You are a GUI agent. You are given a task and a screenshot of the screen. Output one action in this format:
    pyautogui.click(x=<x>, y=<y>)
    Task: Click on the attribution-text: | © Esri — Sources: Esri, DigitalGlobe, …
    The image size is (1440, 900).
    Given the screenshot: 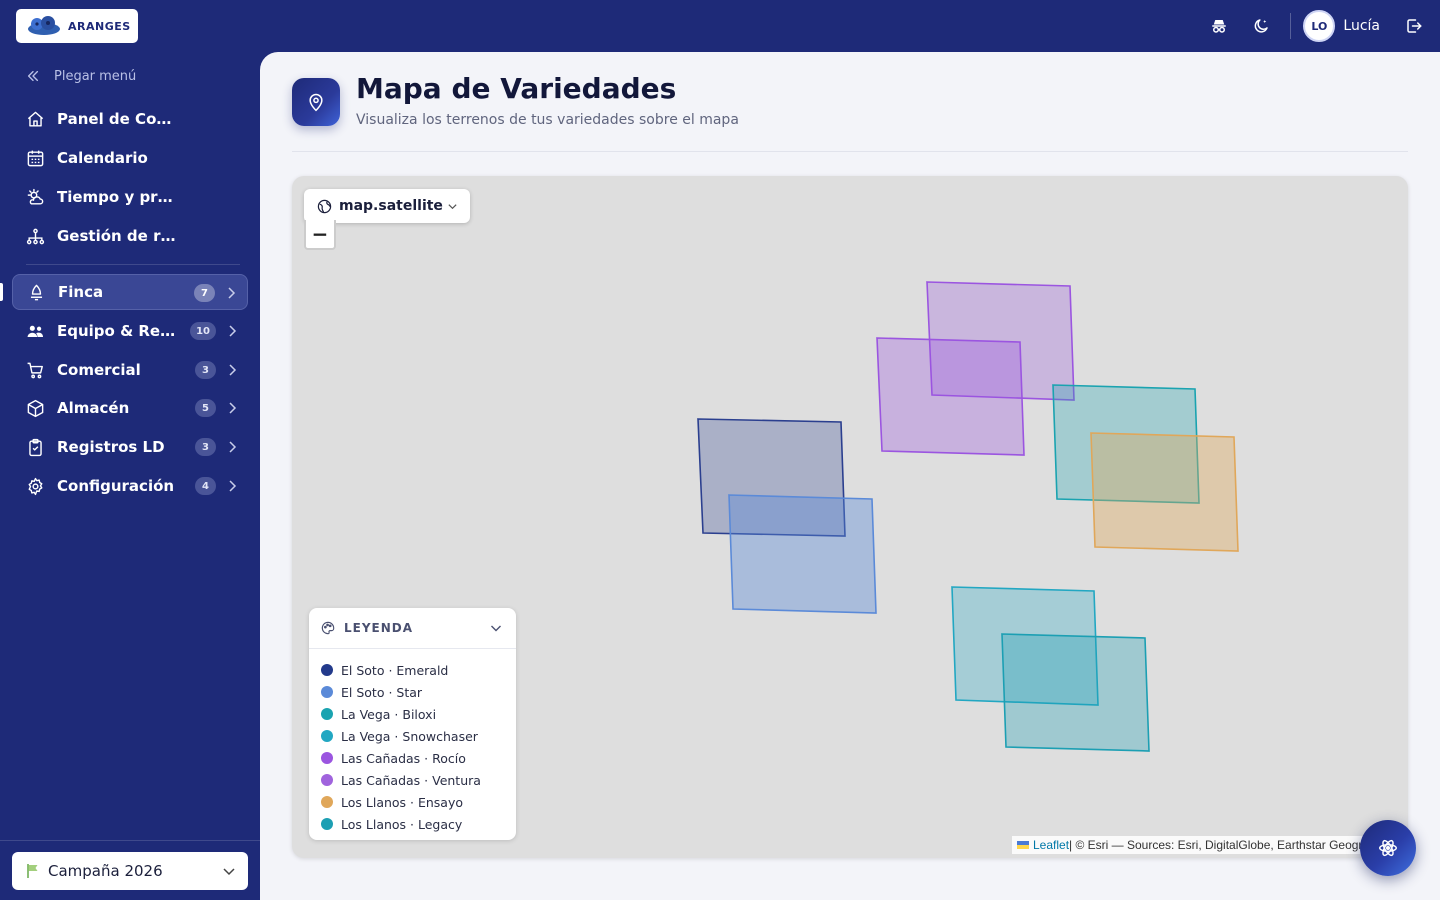 What is the action you would take?
    pyautogui.click(x=1233, y=845)
    